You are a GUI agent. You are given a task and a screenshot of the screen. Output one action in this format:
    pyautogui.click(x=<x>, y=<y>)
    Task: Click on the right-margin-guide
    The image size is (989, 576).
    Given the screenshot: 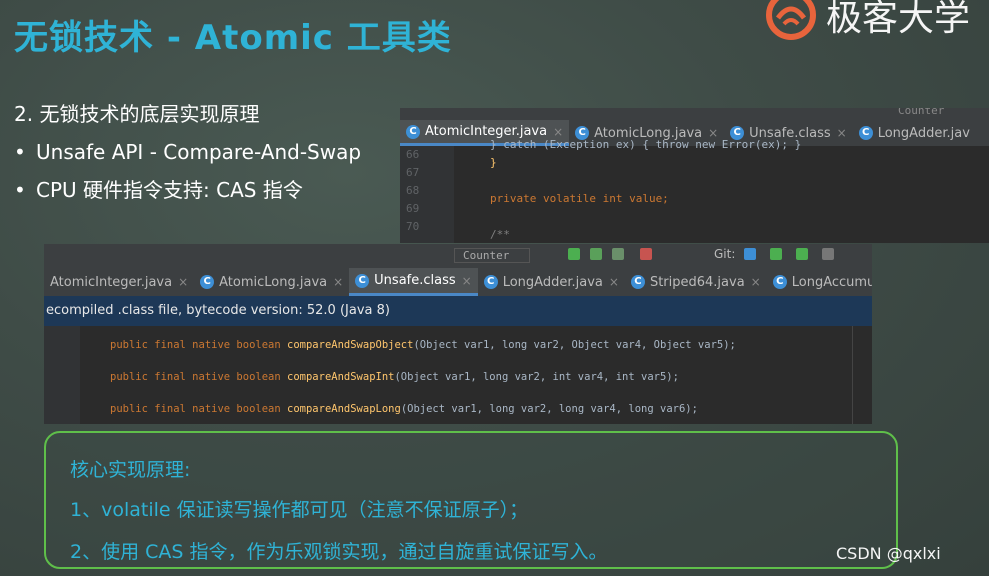 What is the action you would take?
    pyautogui.click(x=852, y=375)
    